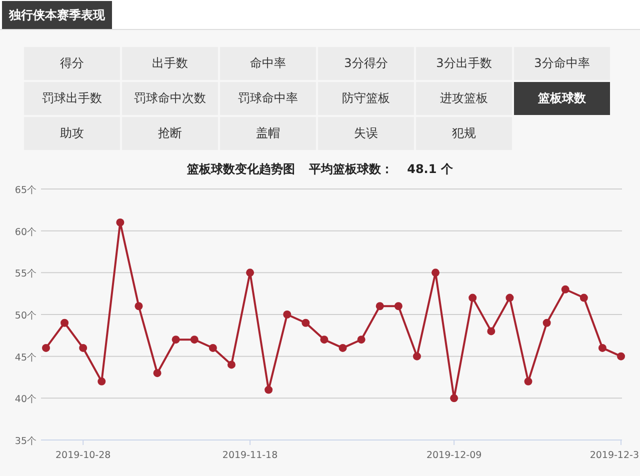  I want to click on y-axis-label: 45个, so click(25, 358).